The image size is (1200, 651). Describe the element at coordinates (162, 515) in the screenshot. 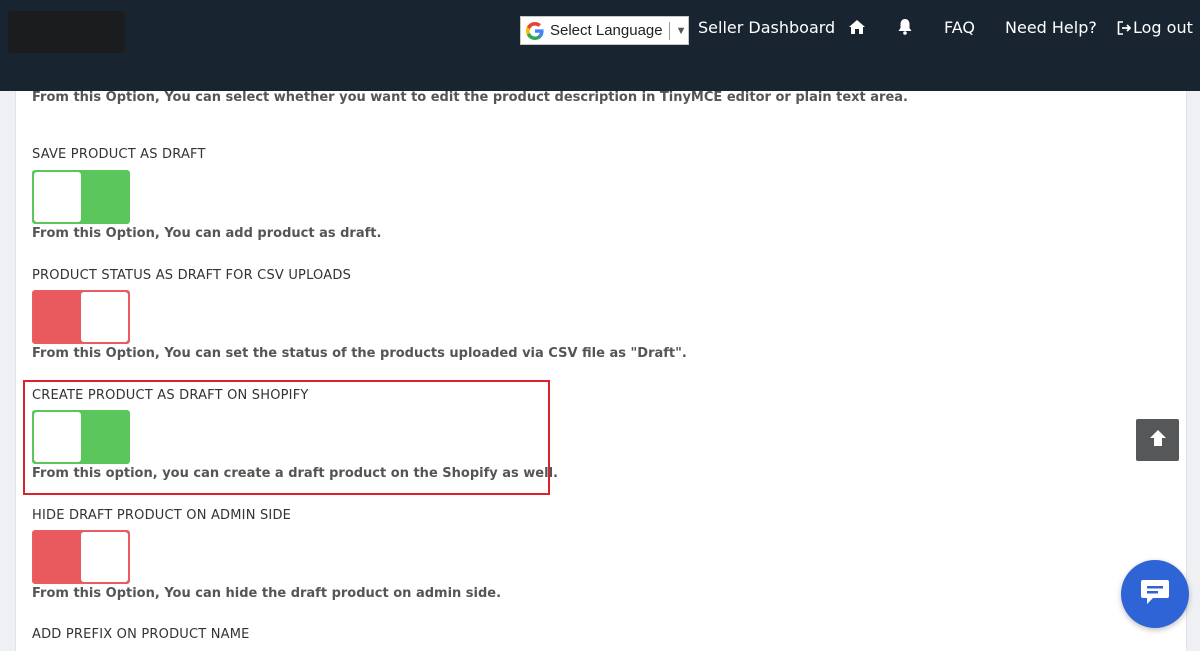

I see `option-label-hide-draft-admin: HIDE DRAFT PRODUCT ON ADMIN SIDE` at that location.